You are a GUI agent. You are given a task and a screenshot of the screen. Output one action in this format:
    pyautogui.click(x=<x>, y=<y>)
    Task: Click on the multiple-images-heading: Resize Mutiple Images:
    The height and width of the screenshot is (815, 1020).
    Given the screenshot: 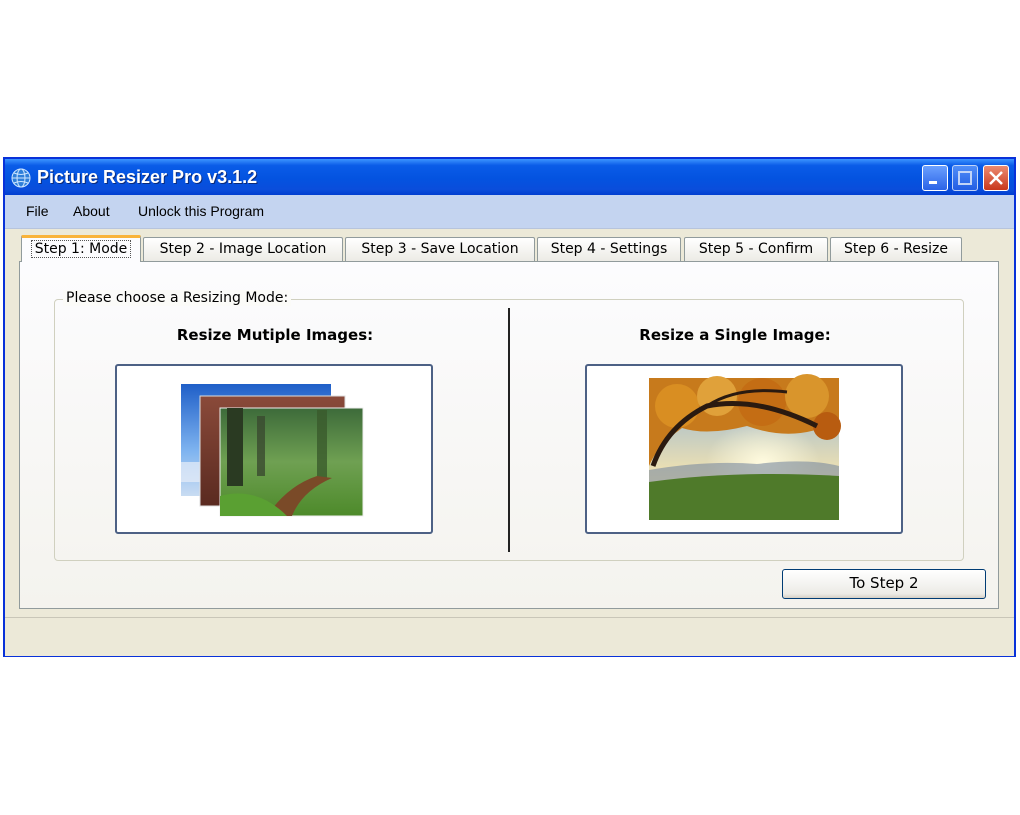 What is the action you would take?
    pyautogui.click(x=275, y=335)
    